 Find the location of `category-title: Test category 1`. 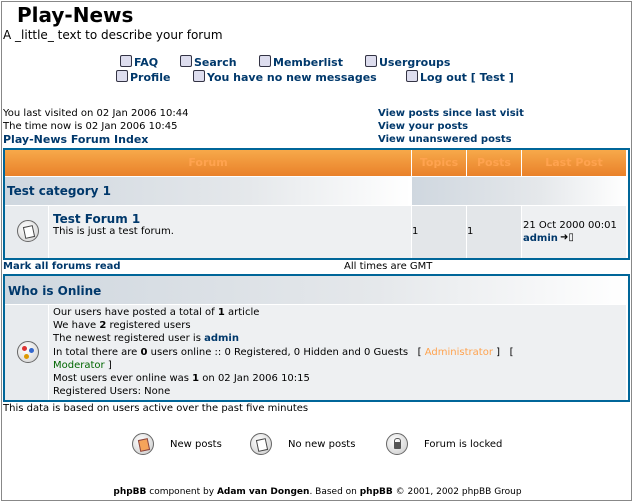

category-title: Test category 1 is located at coordinates (59, 191).